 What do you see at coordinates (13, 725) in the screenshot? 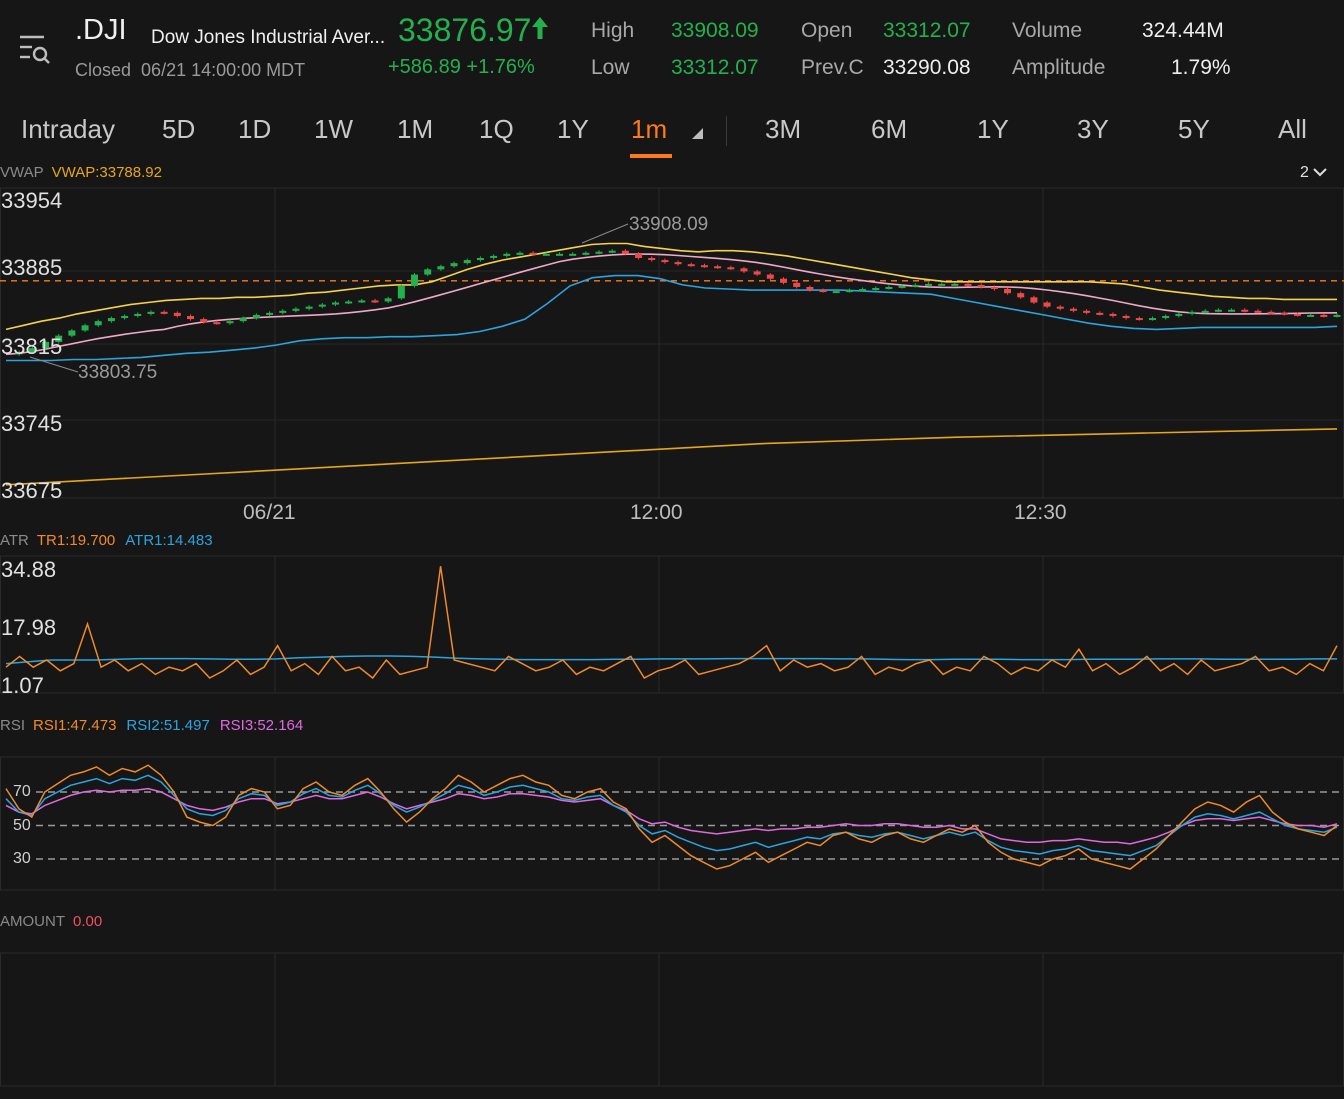
I see `rsi-indicator-name: RSI` at bounding box center [13, 725].